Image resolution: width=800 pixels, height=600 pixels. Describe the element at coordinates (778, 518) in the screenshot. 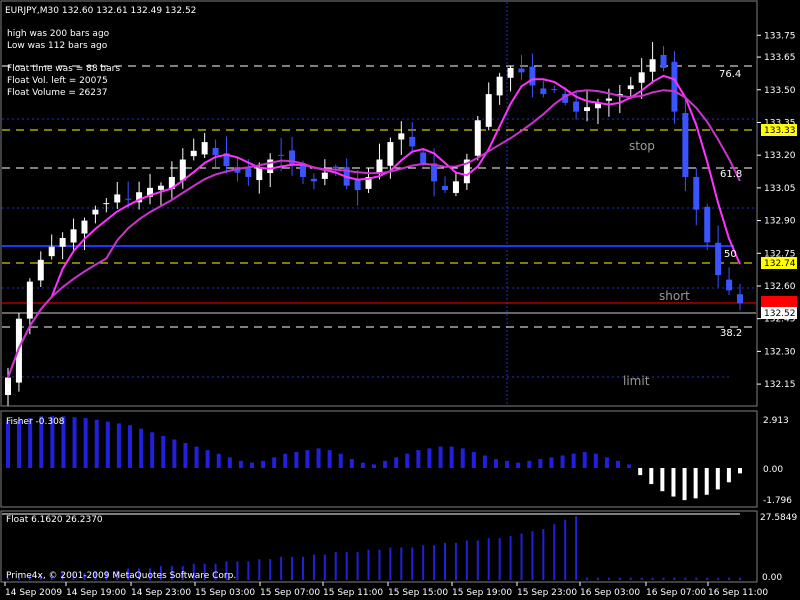

I see `float-tick-high: 27.5849` at that location.